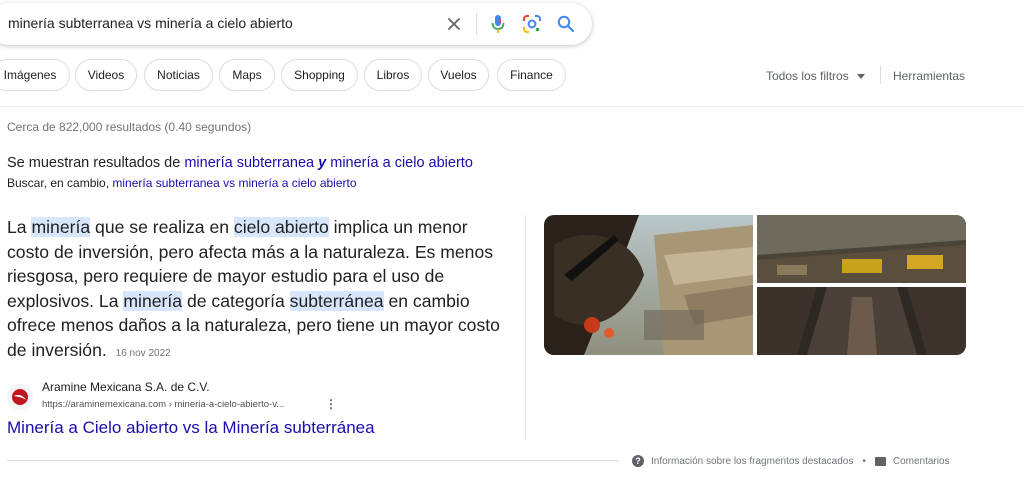 The width and height of the screenshot is (1024, 477). What do you see at coordinates (531, 75) in the screenshot?
I see `chip-finance: Finance` at bounding box center [531, 75].